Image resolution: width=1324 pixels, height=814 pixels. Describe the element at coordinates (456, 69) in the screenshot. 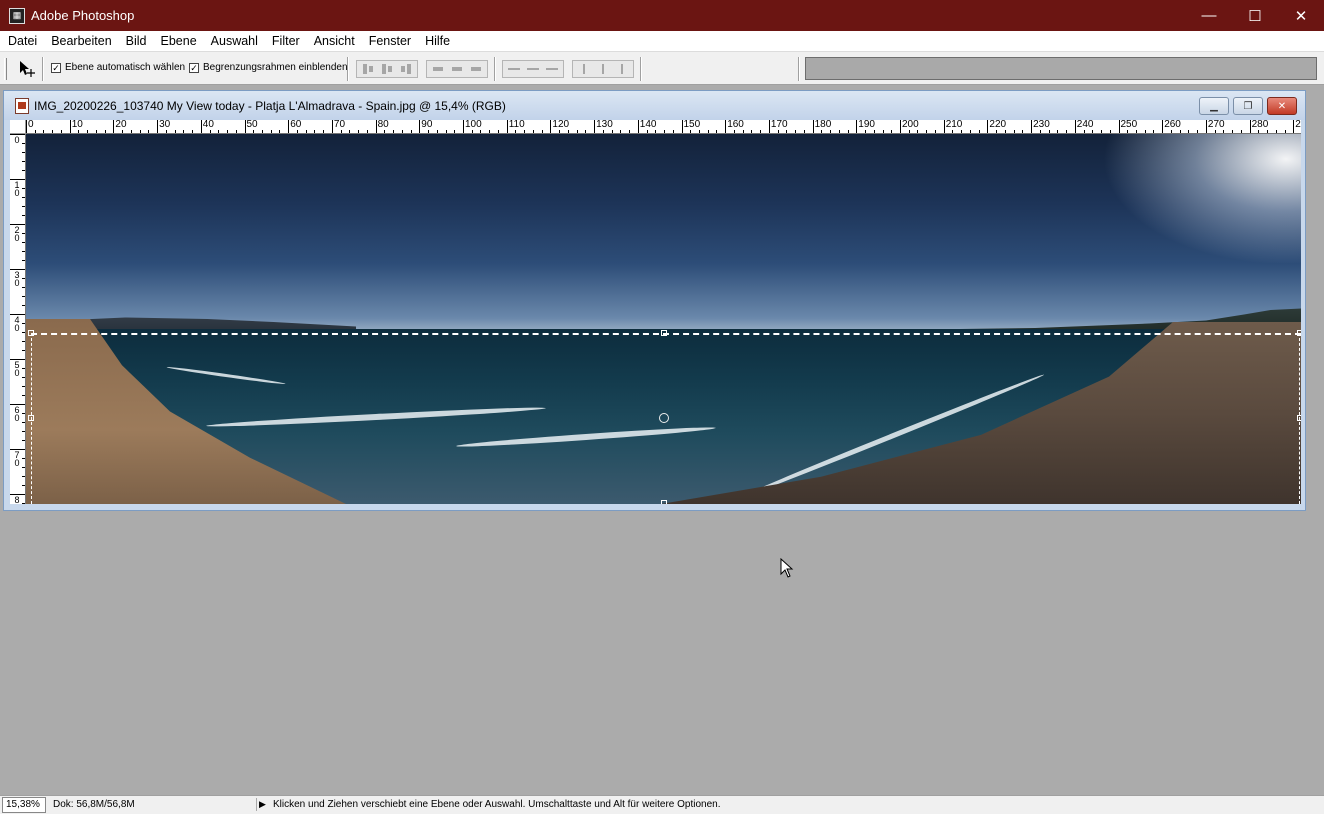

I see `align-hcenter-icon` at that location.